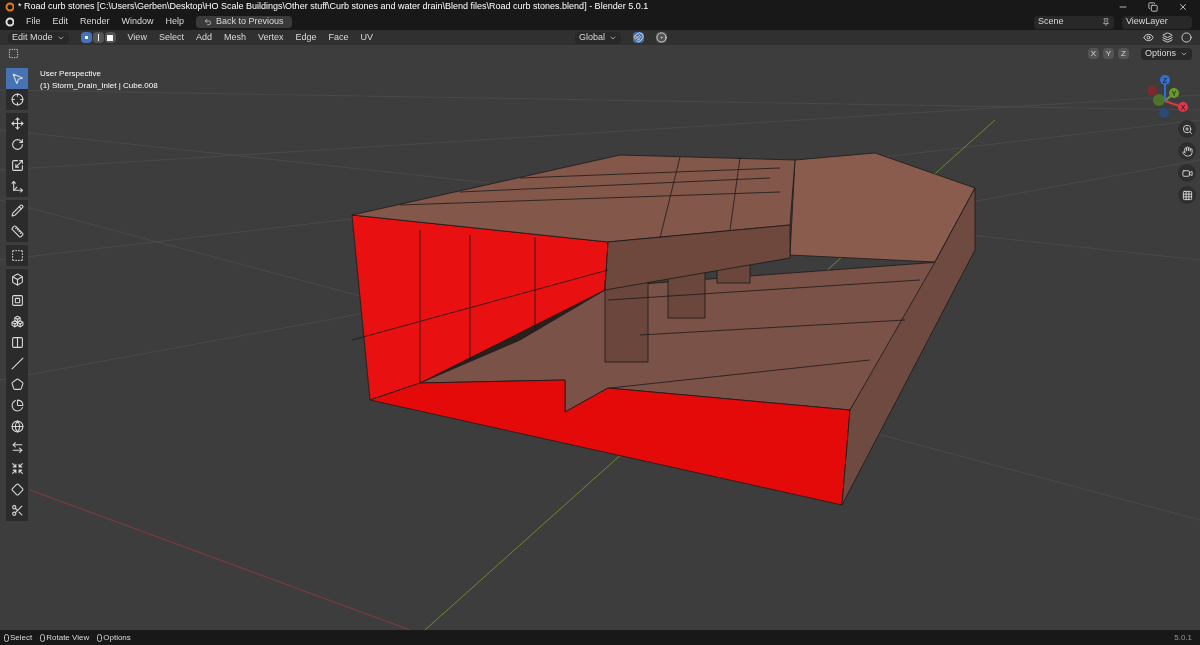 This screenshot has width=1200, height=645. What do you see at coordinates (60, 22) in the screenshot?
I see `menu-item: Edit` at bounding box center [60, 22].